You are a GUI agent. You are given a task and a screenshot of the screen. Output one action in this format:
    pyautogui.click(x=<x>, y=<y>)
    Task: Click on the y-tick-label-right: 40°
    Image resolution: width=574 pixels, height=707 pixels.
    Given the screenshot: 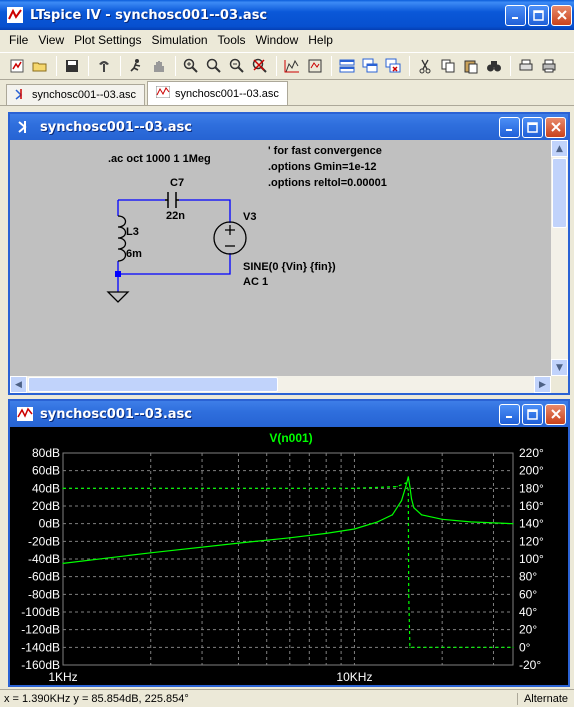 What is the action you would take?
    pyautogui.click(x=528, y=612)
    